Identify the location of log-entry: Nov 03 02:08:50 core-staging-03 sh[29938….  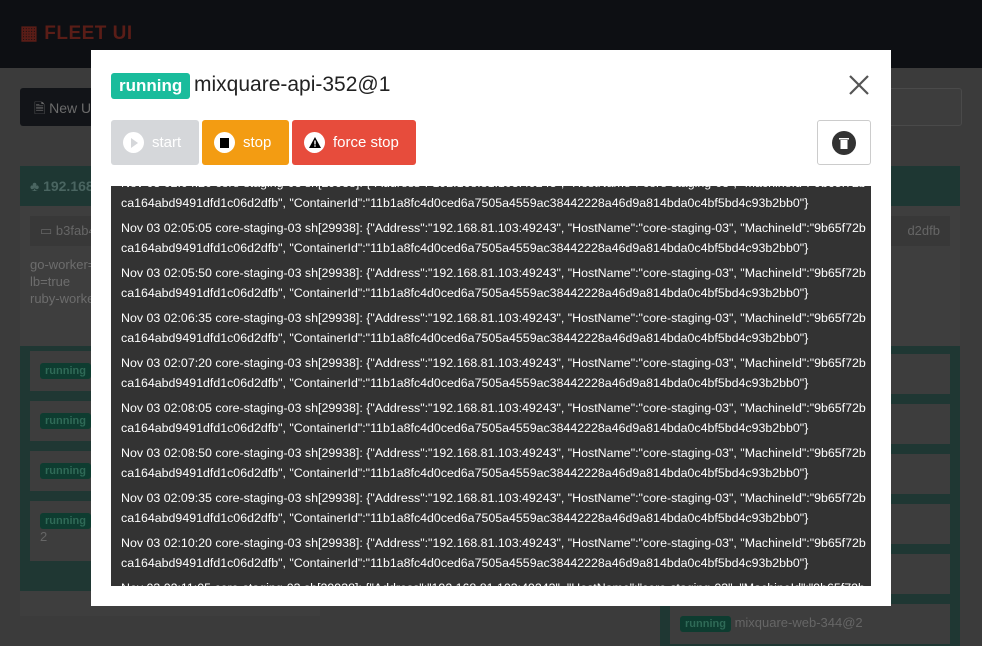
(493, 463).